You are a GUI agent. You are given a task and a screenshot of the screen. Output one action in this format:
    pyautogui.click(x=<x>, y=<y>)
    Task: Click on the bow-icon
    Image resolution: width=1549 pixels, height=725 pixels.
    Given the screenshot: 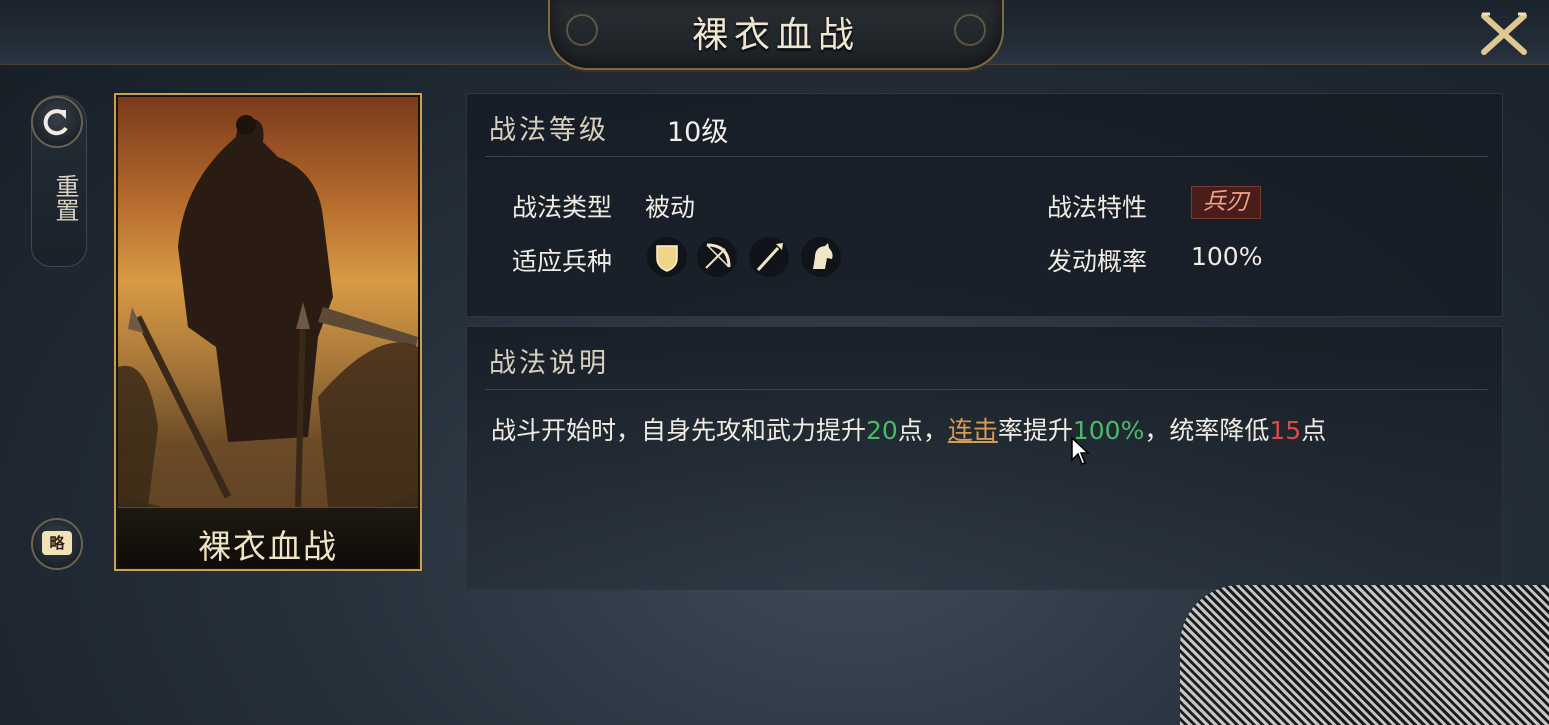 What is the action you would take?
    pyautogui.click(x=717, y=257)
    